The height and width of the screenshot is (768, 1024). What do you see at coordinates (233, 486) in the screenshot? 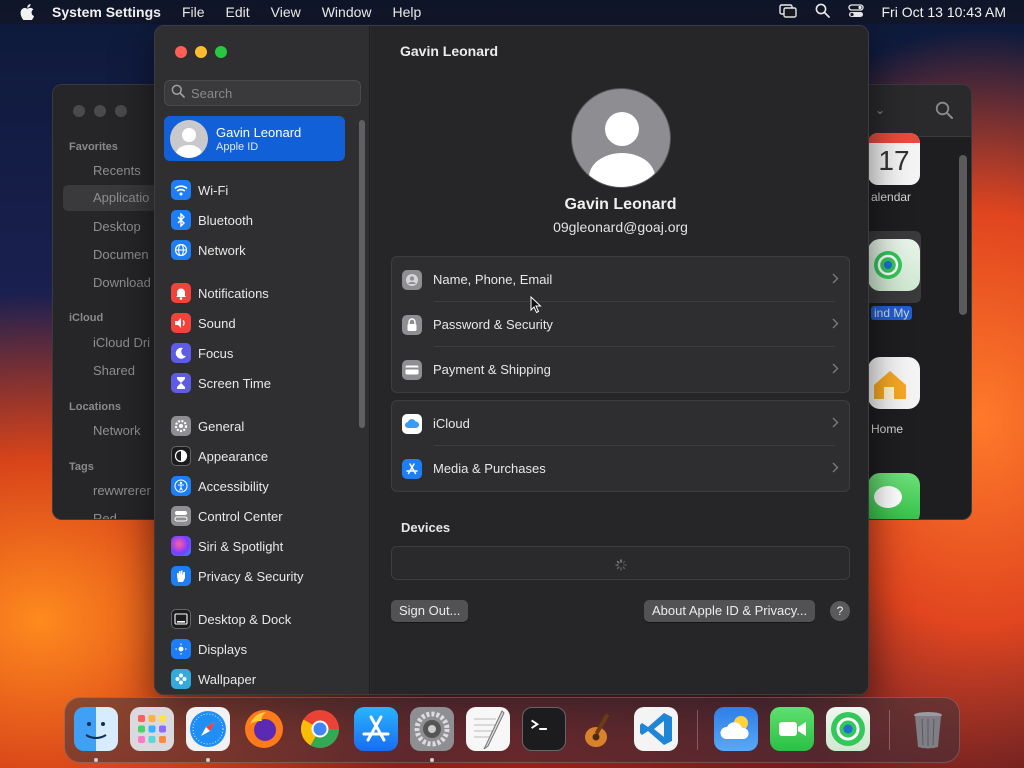
I see `sidebar-item-label: Accessibility` at bounding box center [233, 486].